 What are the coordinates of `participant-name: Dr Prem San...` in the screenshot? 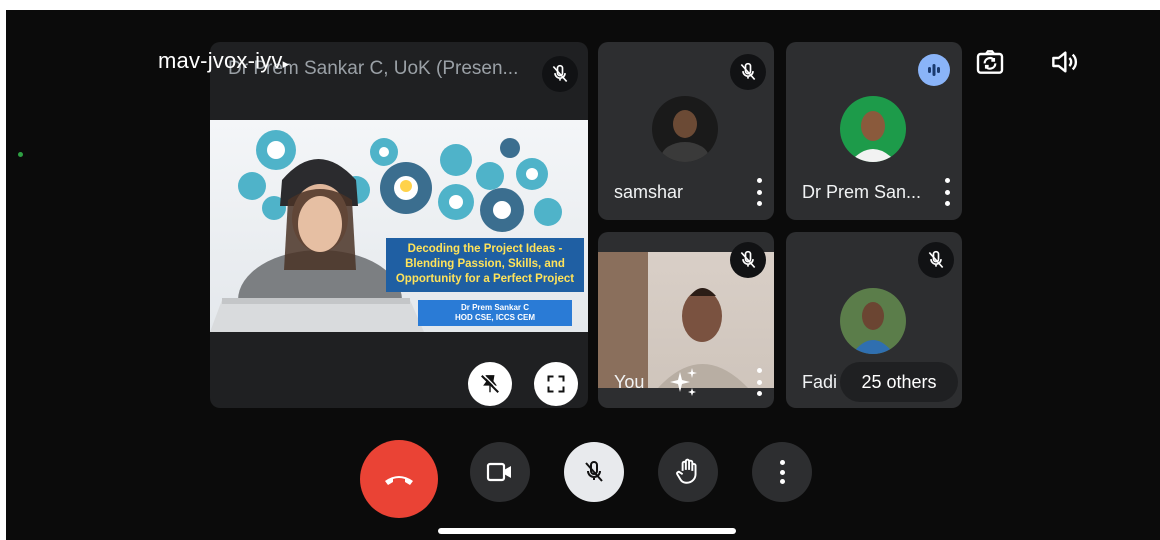 It's located at (862, 192).